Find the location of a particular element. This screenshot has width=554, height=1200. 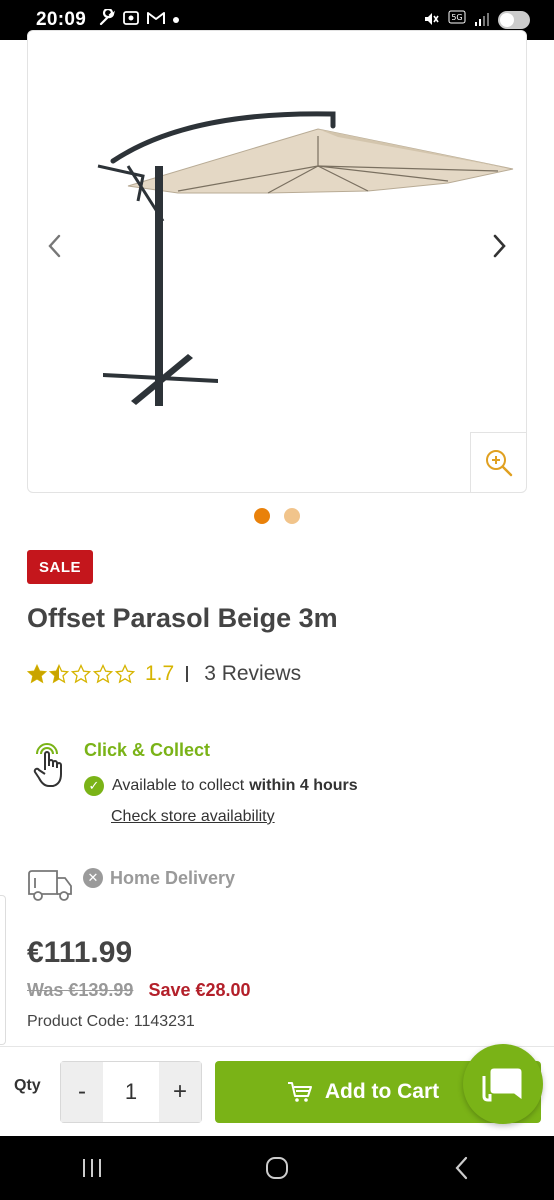

recent-apps-icon is located at coordinates (92, 1168).